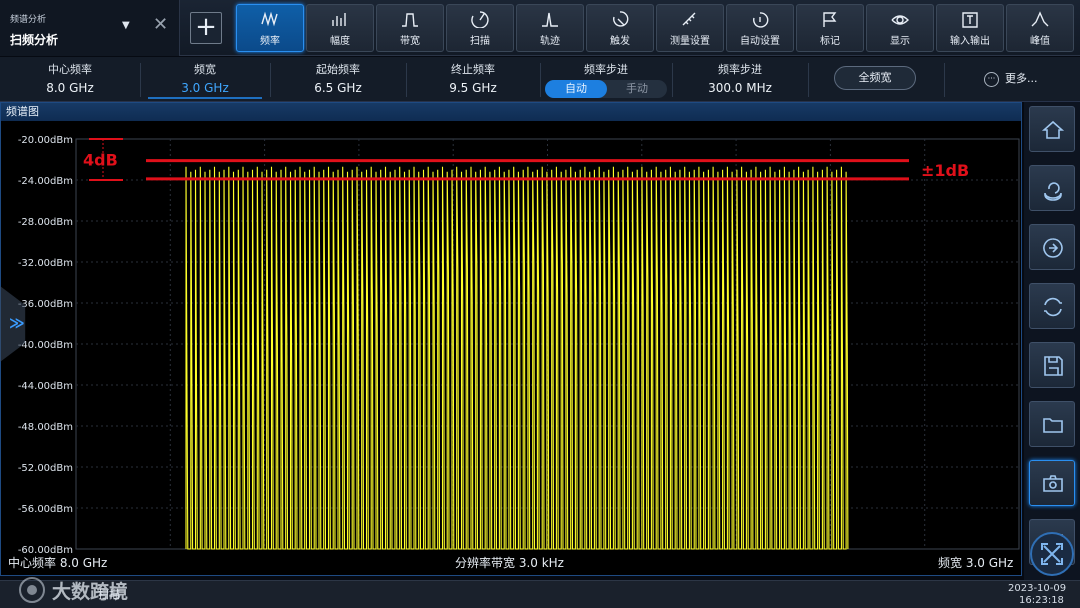 This screenshot has height=608, width=1080. I want to click on toolbar-button-label: 自动设置, so click(760, 41).